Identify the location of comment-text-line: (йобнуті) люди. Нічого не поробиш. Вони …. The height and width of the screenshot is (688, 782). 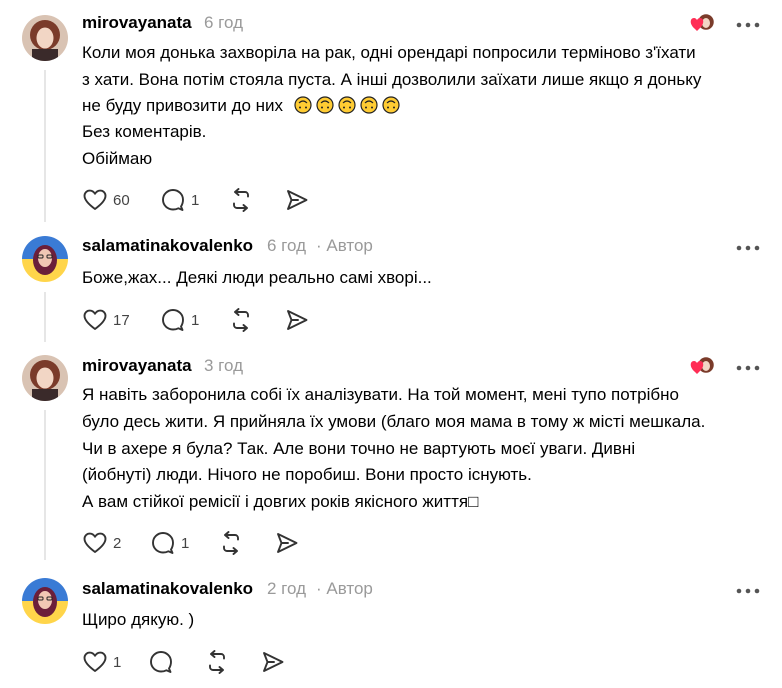
(307, 474).